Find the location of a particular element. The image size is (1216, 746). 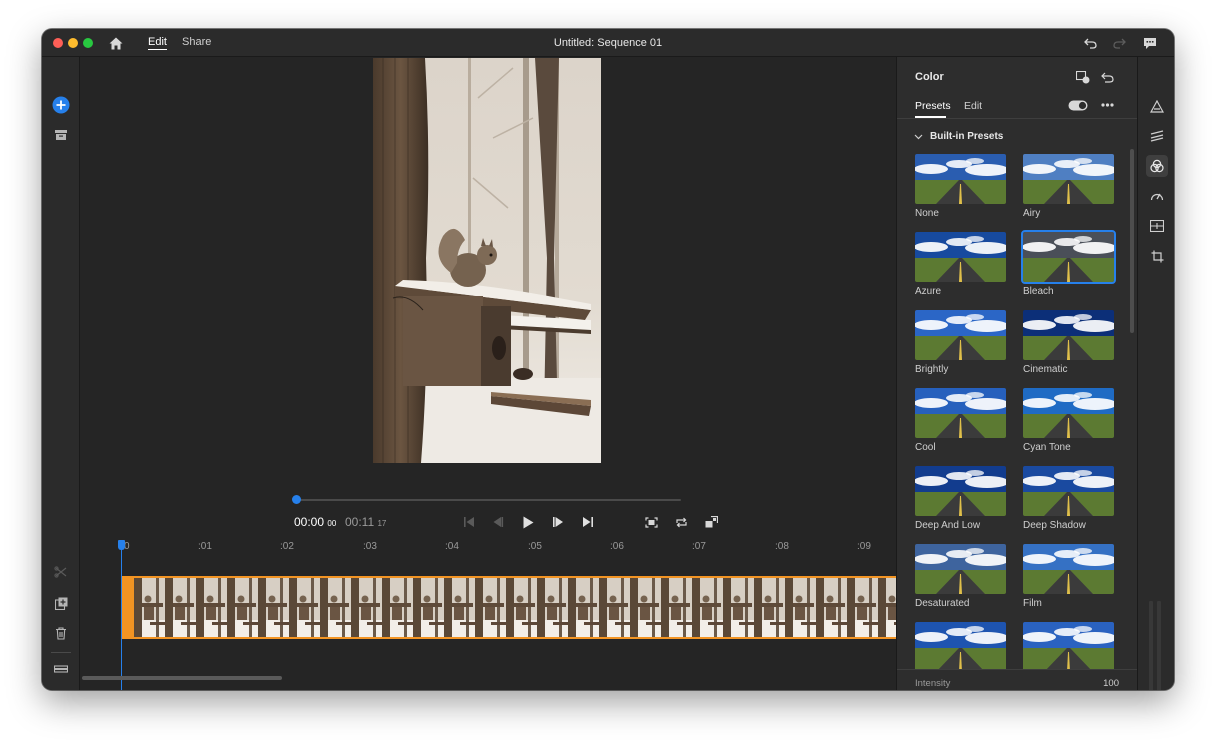

project-archive-icon is located at coordinates (61, 135).